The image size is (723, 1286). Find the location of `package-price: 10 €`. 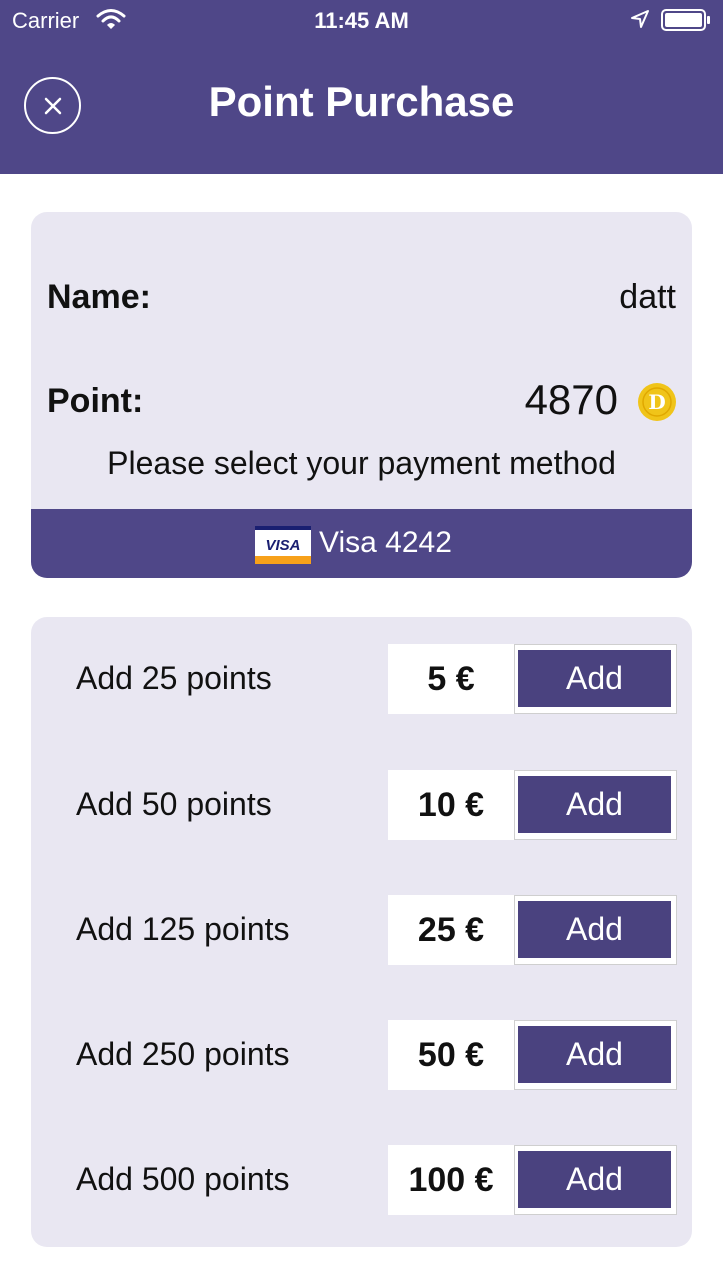

package-price: 10 € is located at coordinates (451, 805).